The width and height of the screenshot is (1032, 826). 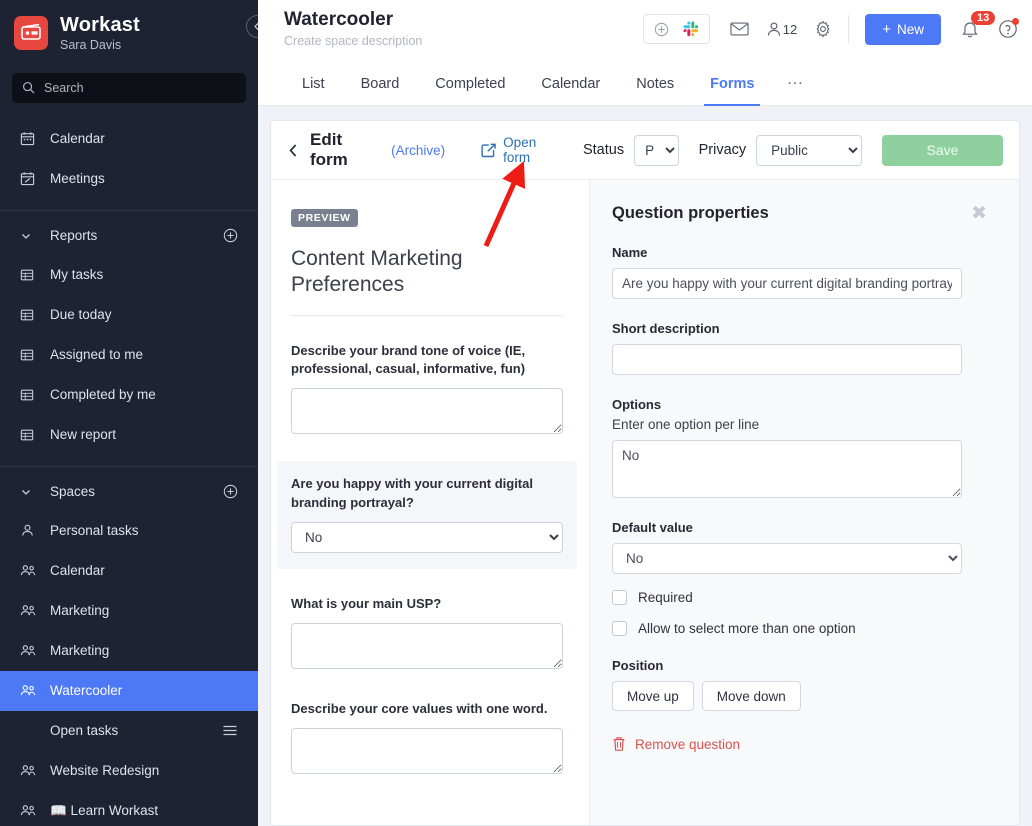 What do you see at coordinates (652, 527) in the screenshot?
I see `default-value-label: Default value` at bounding box center [652, 527].